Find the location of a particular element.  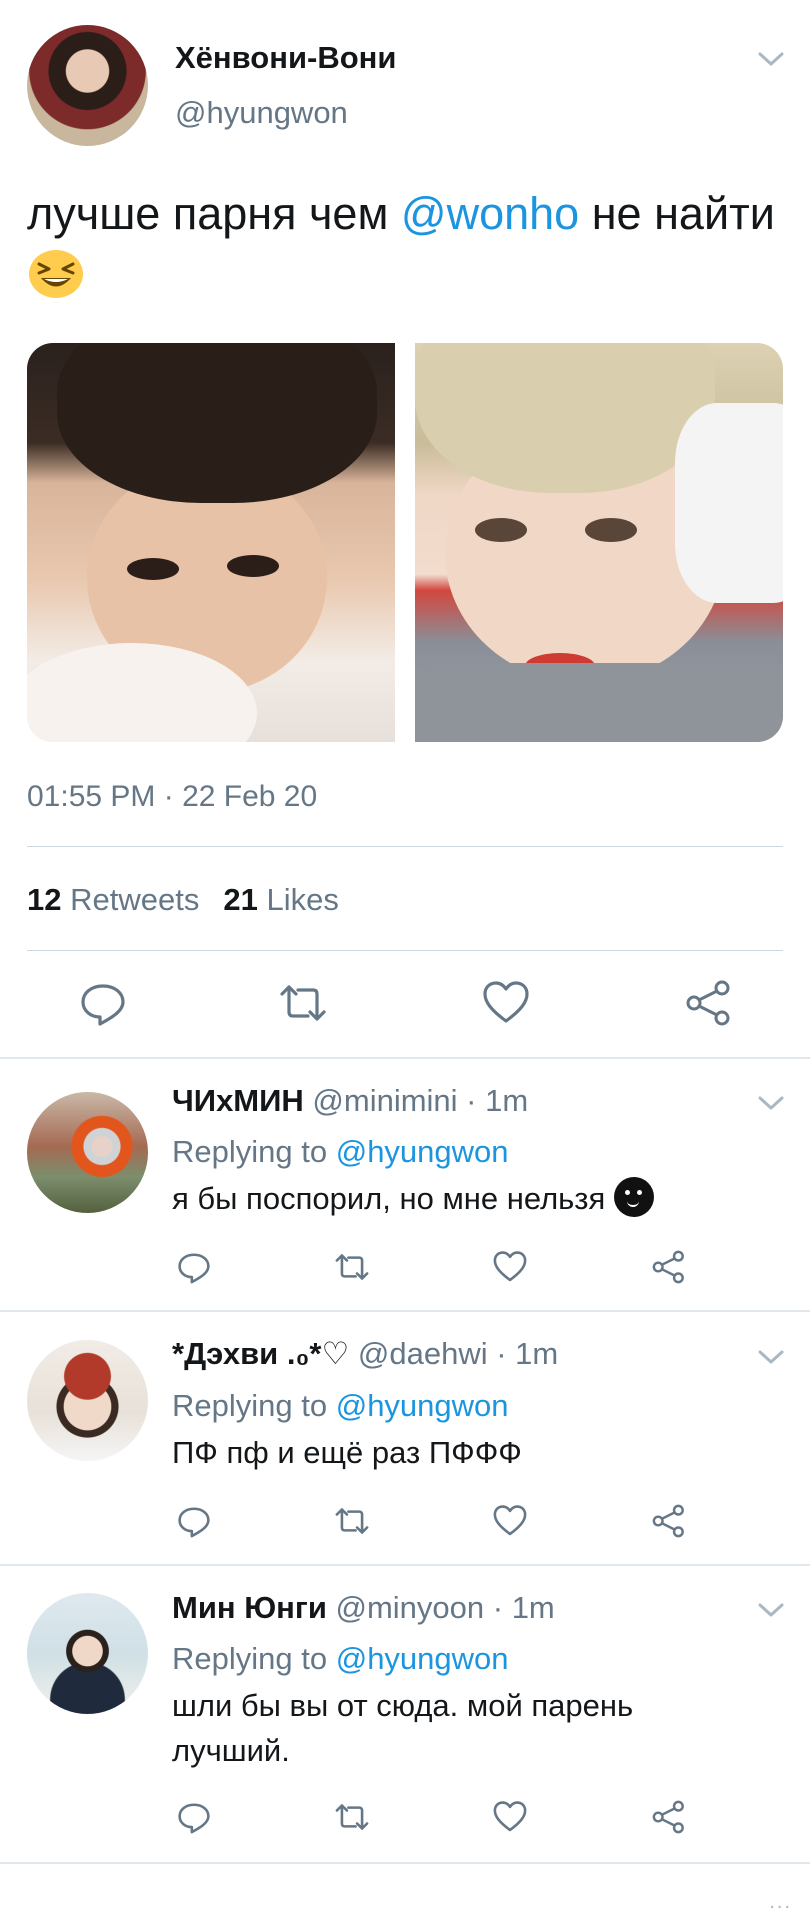

author-handle: @hyungwon is located at coordinates (261, 113).